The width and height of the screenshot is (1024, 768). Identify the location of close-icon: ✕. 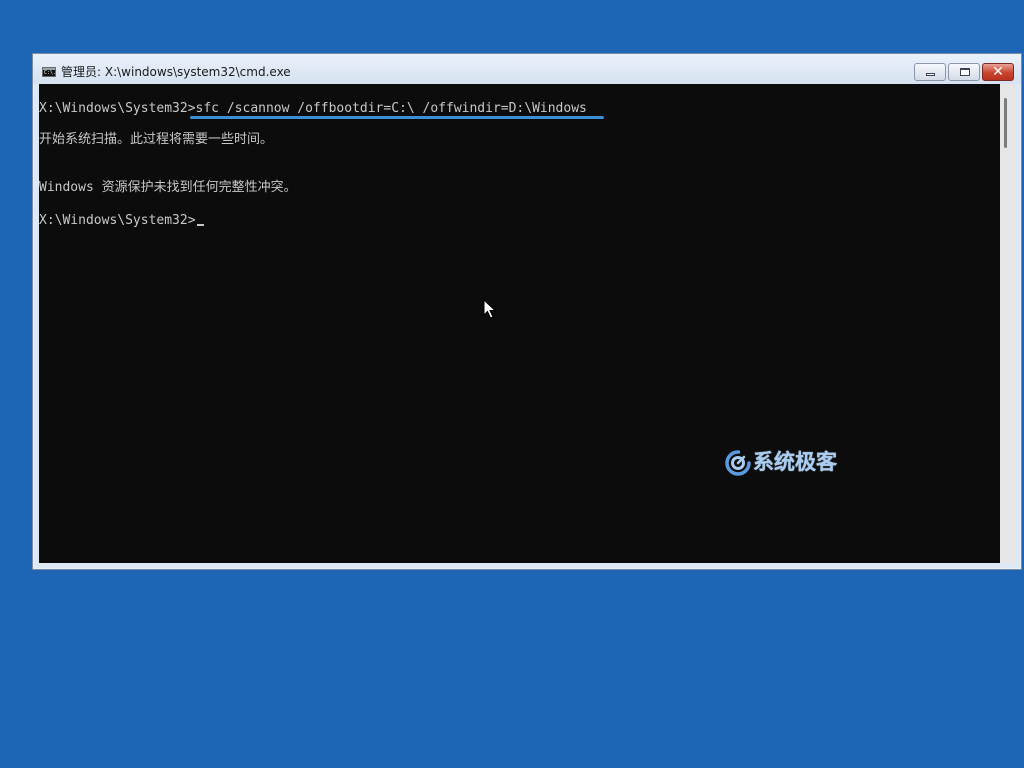
(998, 72).